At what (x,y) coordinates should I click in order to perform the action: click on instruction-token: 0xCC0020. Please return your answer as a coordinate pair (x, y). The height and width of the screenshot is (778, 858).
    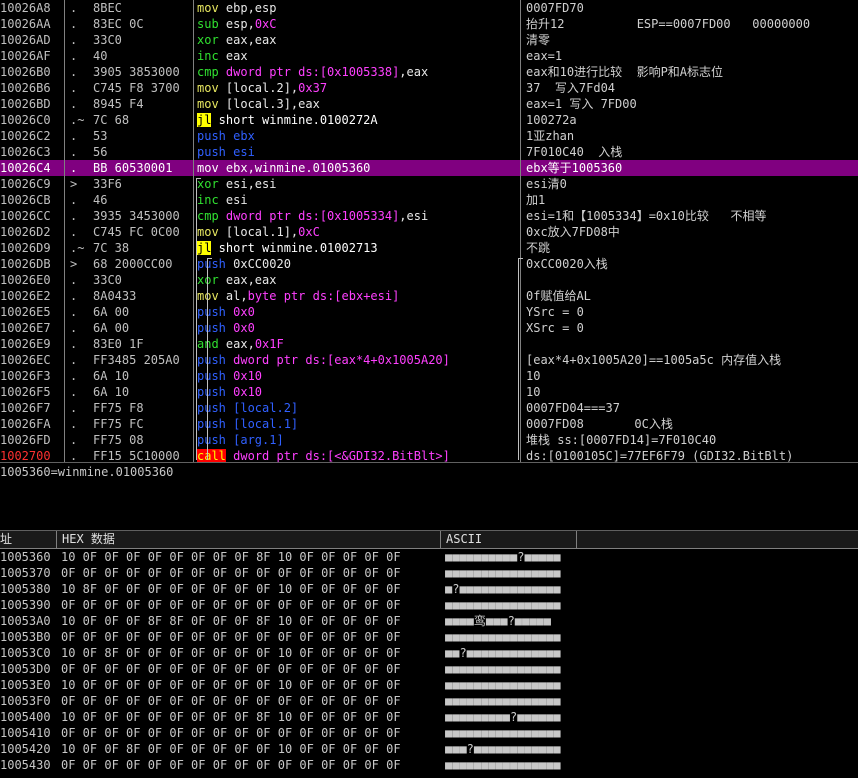
    Looking at the image, I should click on (262, 264).